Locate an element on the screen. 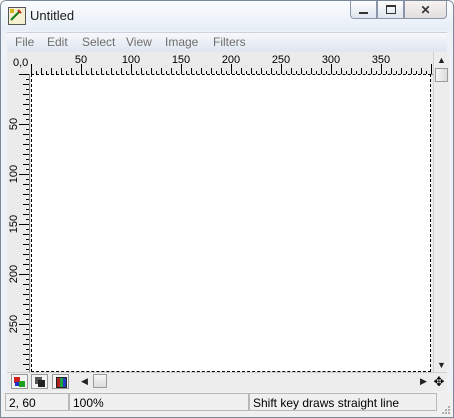 The height and width of the screenshot is (418, 454). arrow-right-icon: ▶ is located at coordinates (423, 381).